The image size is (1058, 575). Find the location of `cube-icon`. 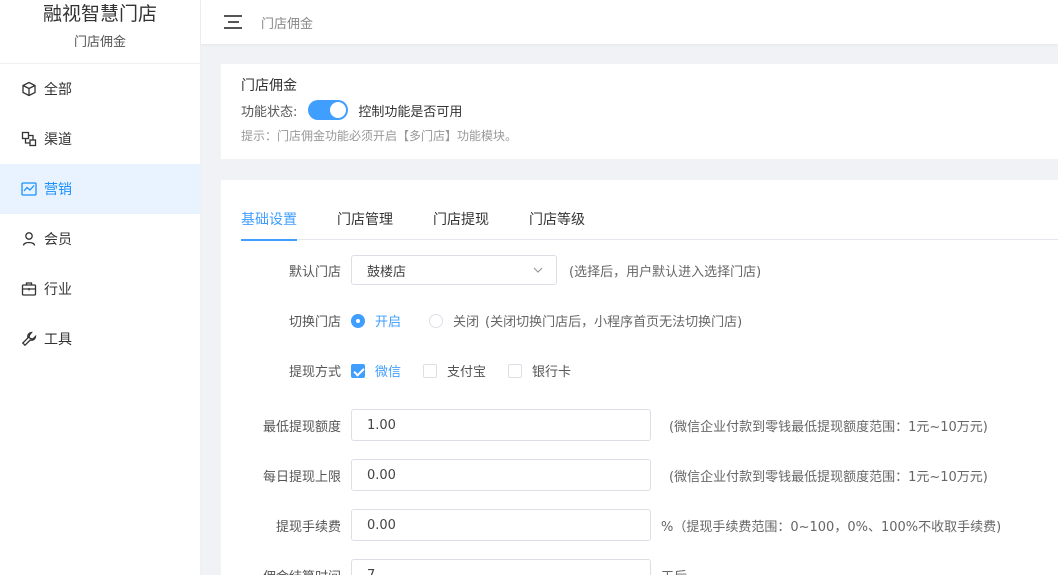

cube-icon is located at coordinates (29, 89).